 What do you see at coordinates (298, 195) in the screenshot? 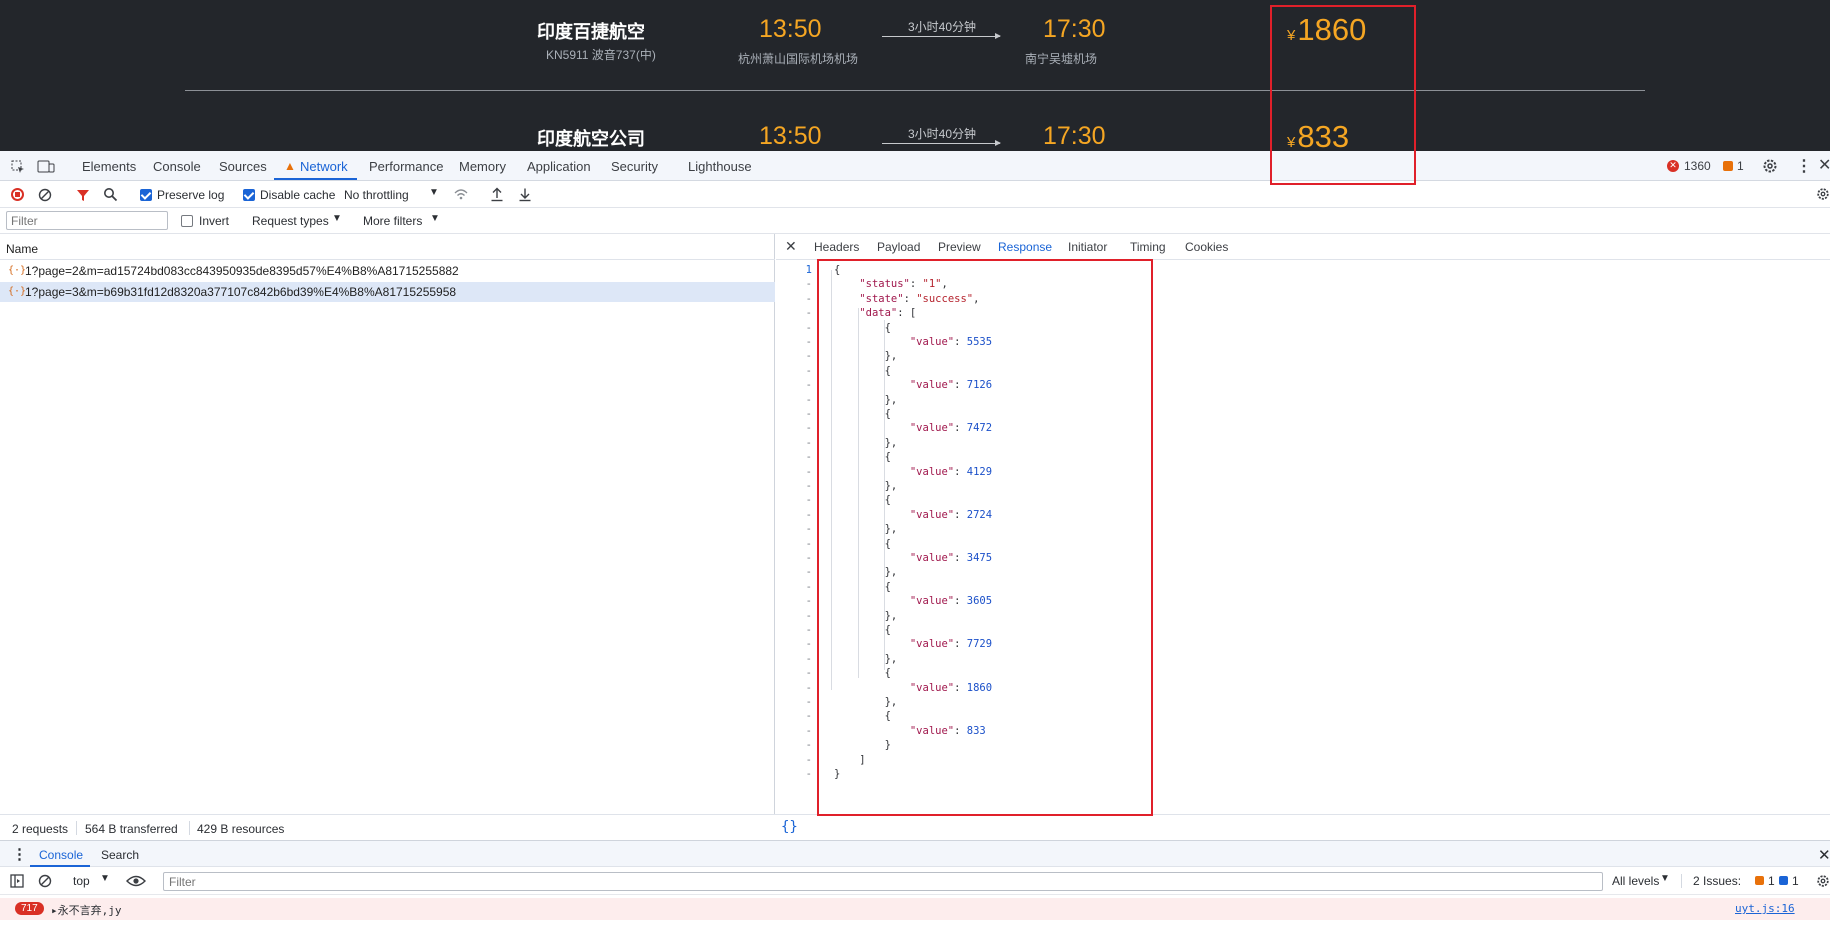
I see `disable-cache-label: Disable cache` at bounding box center [298, 195].